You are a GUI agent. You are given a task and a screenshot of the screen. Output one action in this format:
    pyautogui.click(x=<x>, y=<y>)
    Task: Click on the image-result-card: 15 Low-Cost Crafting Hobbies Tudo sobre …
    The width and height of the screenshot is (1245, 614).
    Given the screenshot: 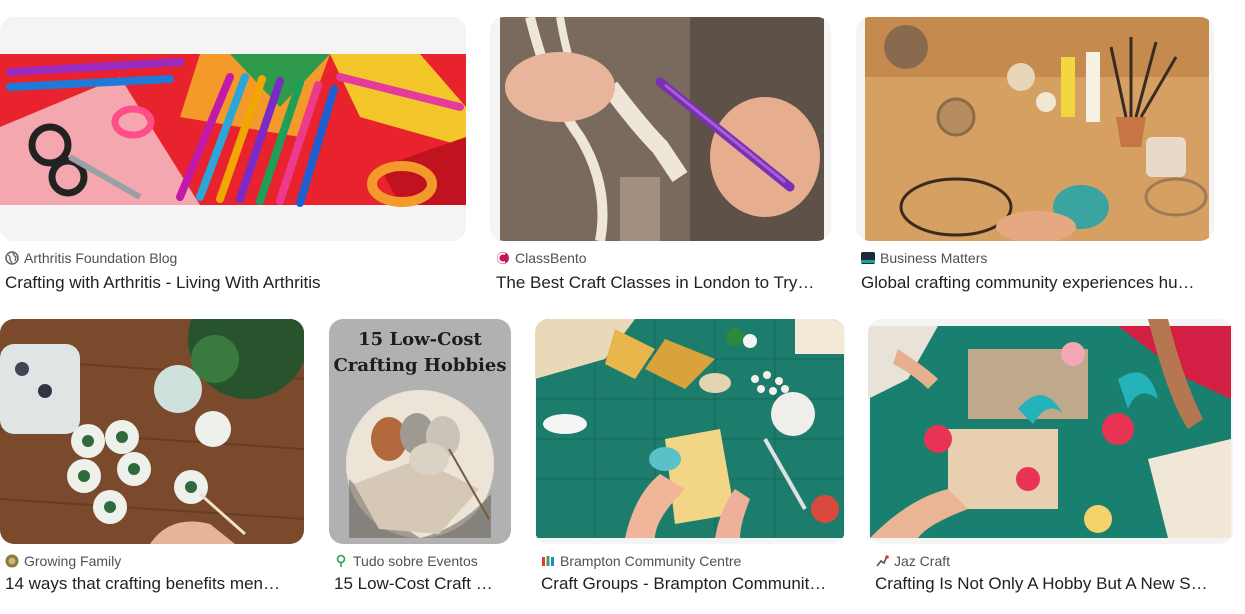 What is the action you would take?
    pyautogui.click(x=421, y=457)
    